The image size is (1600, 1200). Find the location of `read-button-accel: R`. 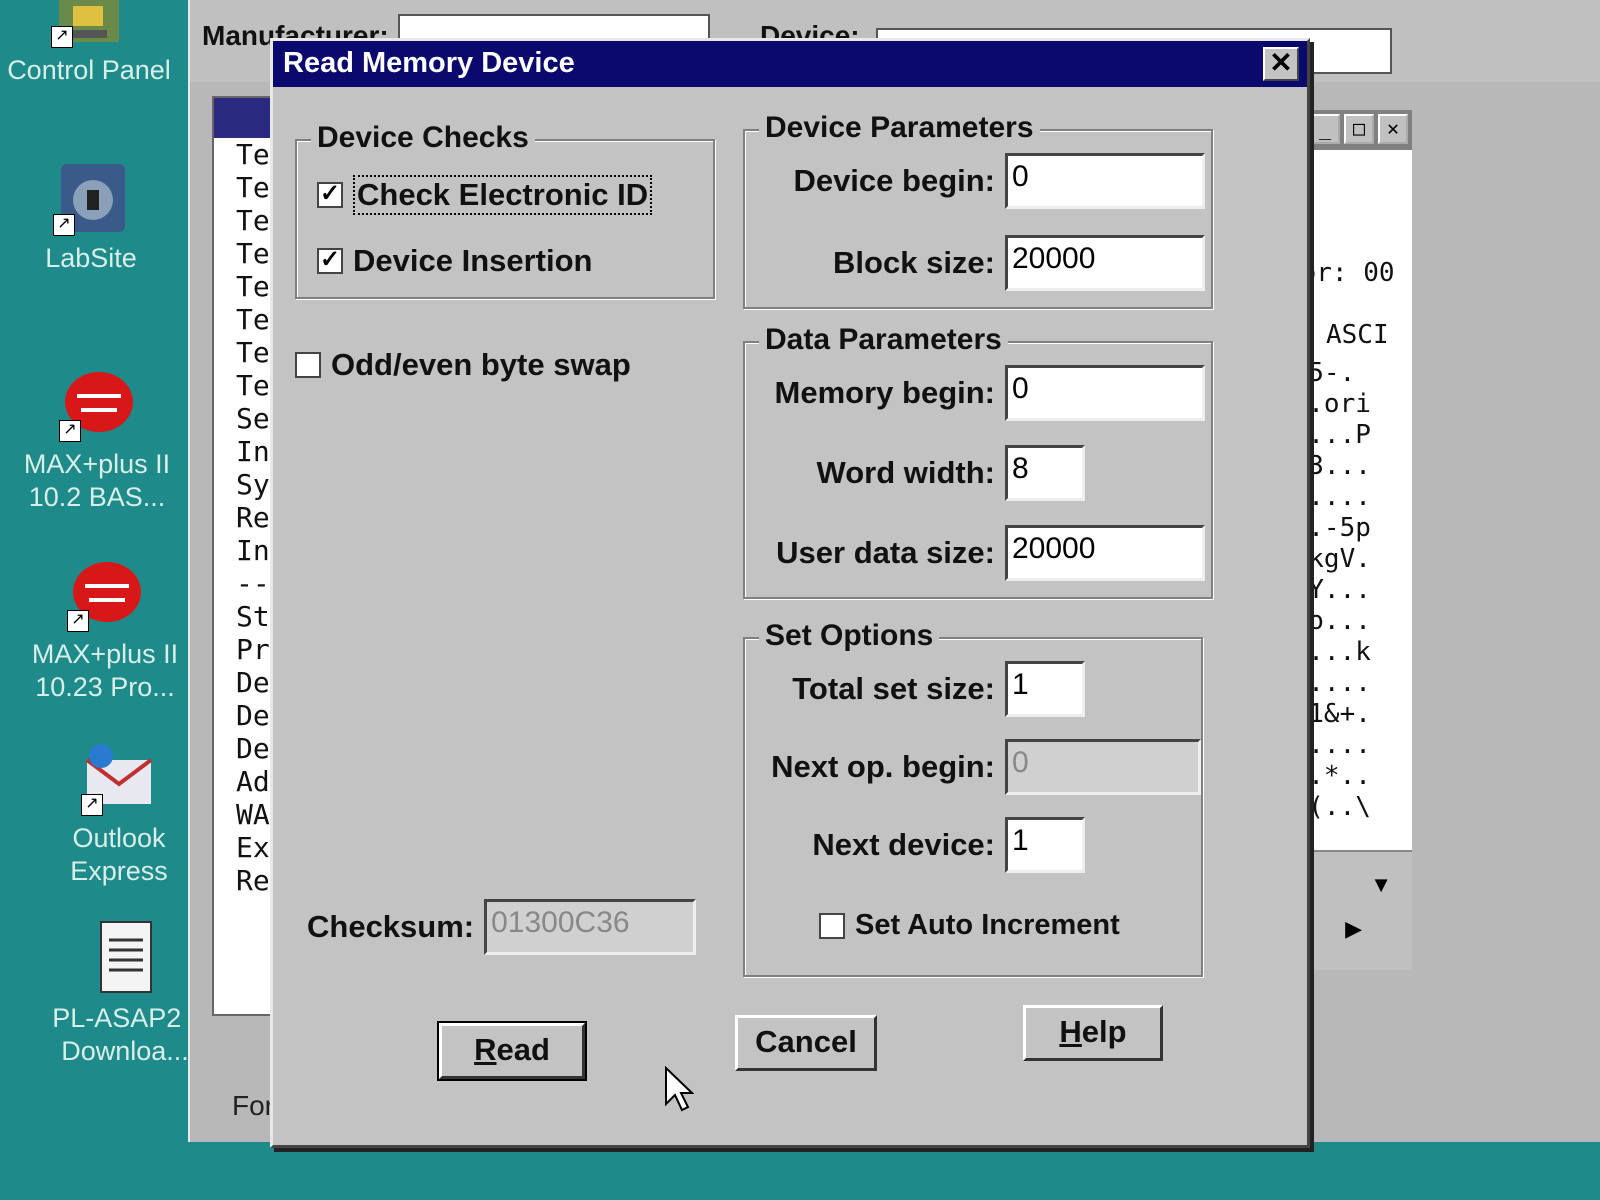

read-button-accel: R is located at coordinates (485, 1049).